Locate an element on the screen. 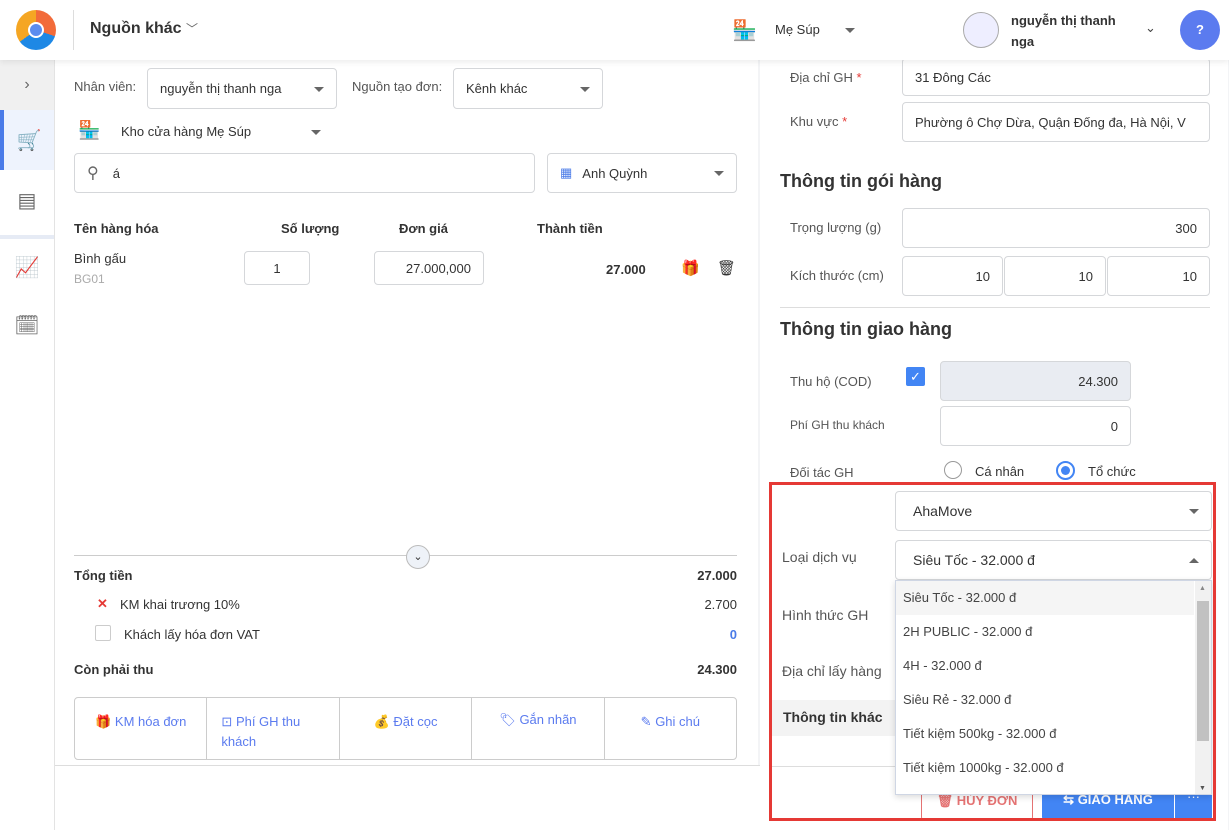 This screenshot has width=1229, height=830. length-input: 10 is located at coordinates (952, 276).